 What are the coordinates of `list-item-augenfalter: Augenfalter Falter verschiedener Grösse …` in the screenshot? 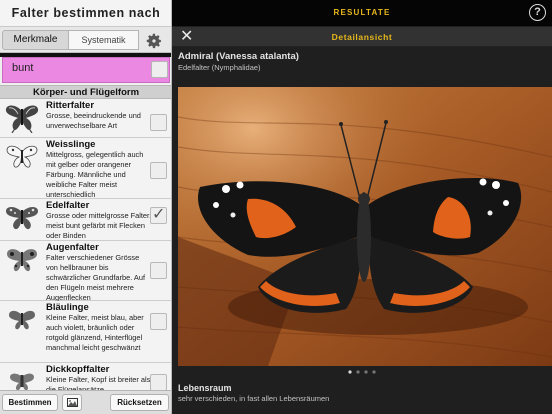 It's located at (85, 271).